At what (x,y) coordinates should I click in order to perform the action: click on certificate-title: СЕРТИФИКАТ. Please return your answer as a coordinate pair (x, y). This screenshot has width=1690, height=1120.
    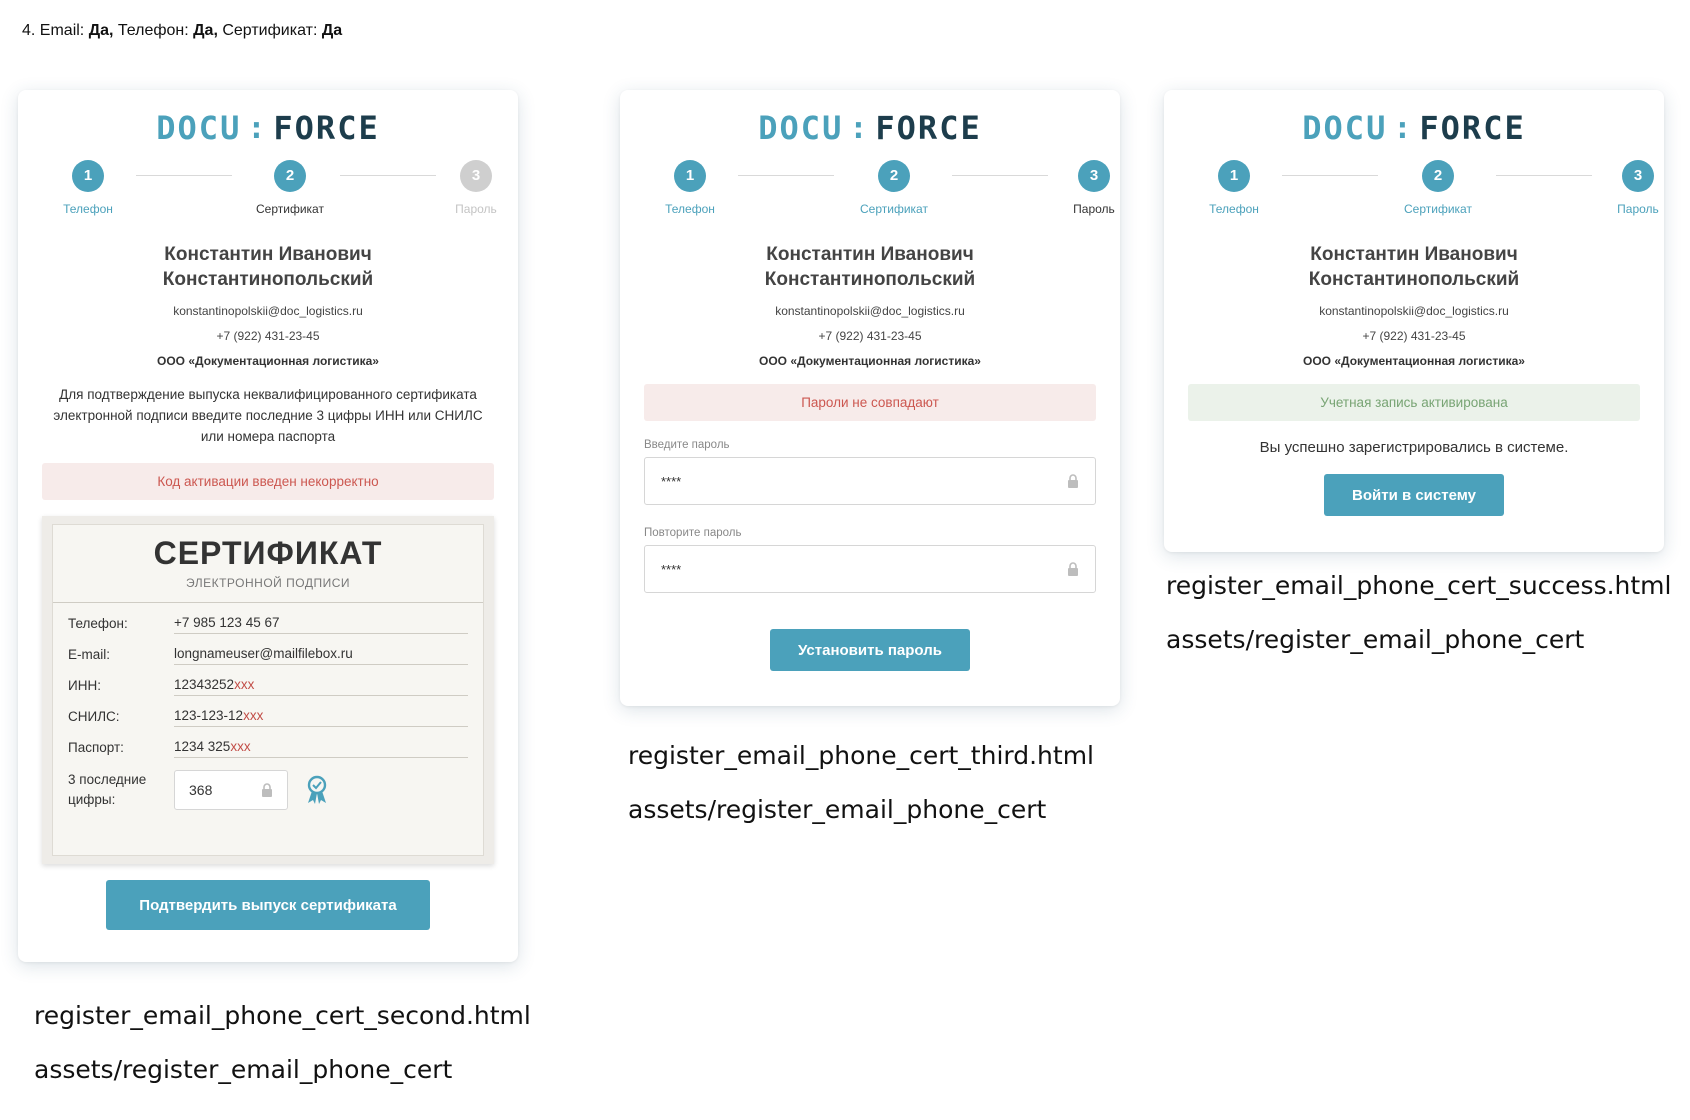
    Looking at the image, I should click on (268, 553).